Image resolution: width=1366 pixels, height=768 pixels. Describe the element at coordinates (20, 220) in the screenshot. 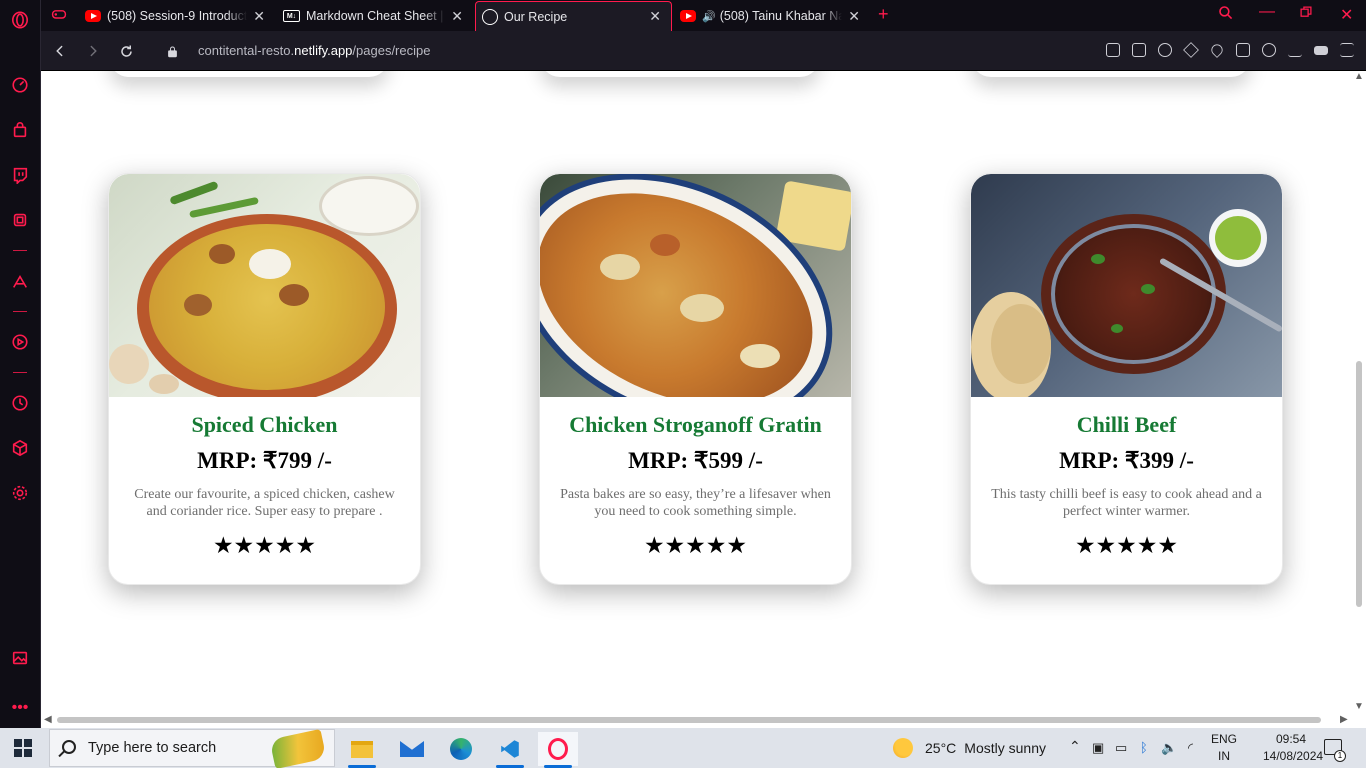

I see `aria-ai-icon` at that location.